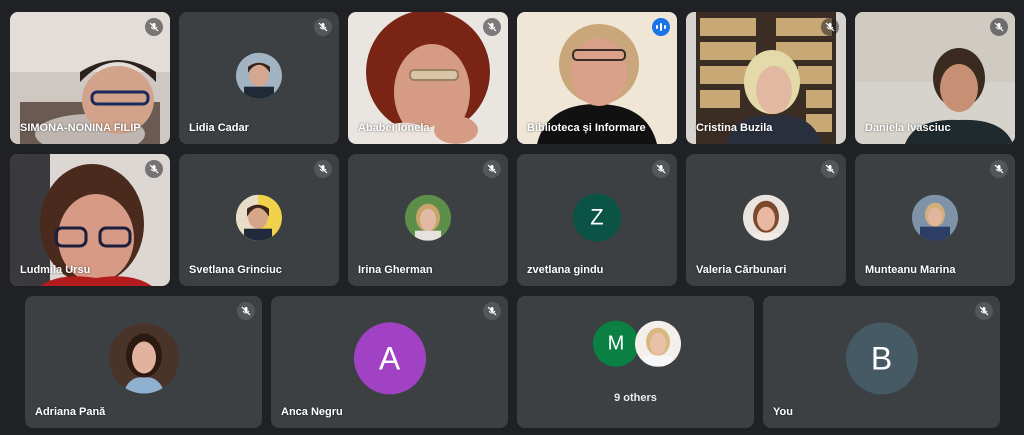  I want to click on participant-tile-valeria: Valeria Cărbunari, so click(766, 220).